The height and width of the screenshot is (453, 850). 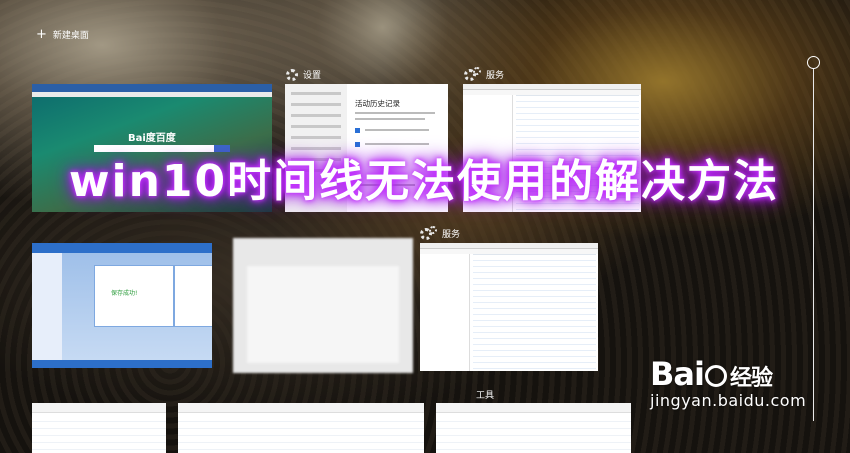 What do you see at coordinates (193, 296) in the screenshot?
I see `qq-right-pane` at bounding box center [193, 296].